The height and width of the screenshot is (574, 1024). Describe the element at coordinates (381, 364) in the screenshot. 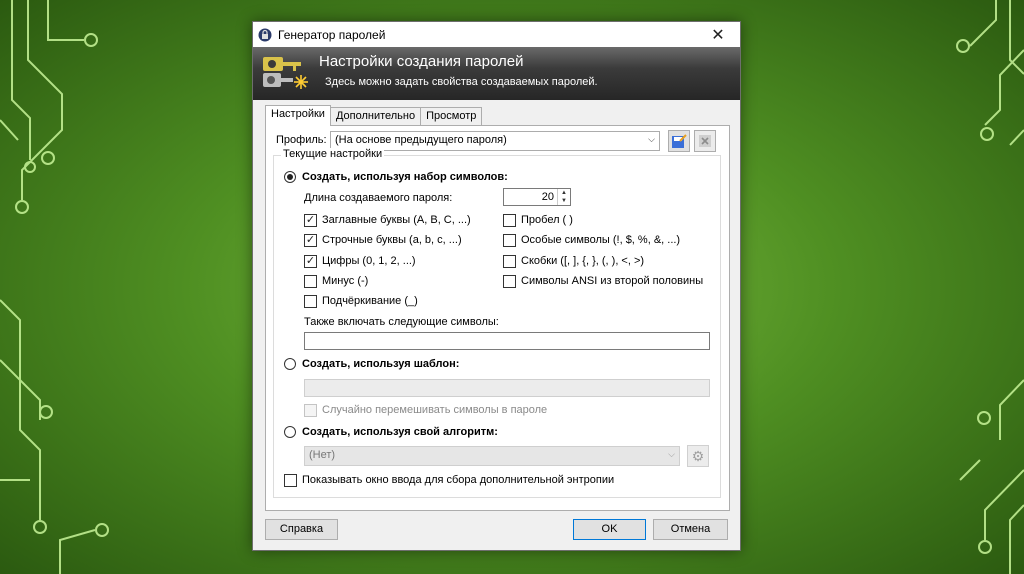

I see `radio-pattern-label: Создать, используя шаблон:` at that location.